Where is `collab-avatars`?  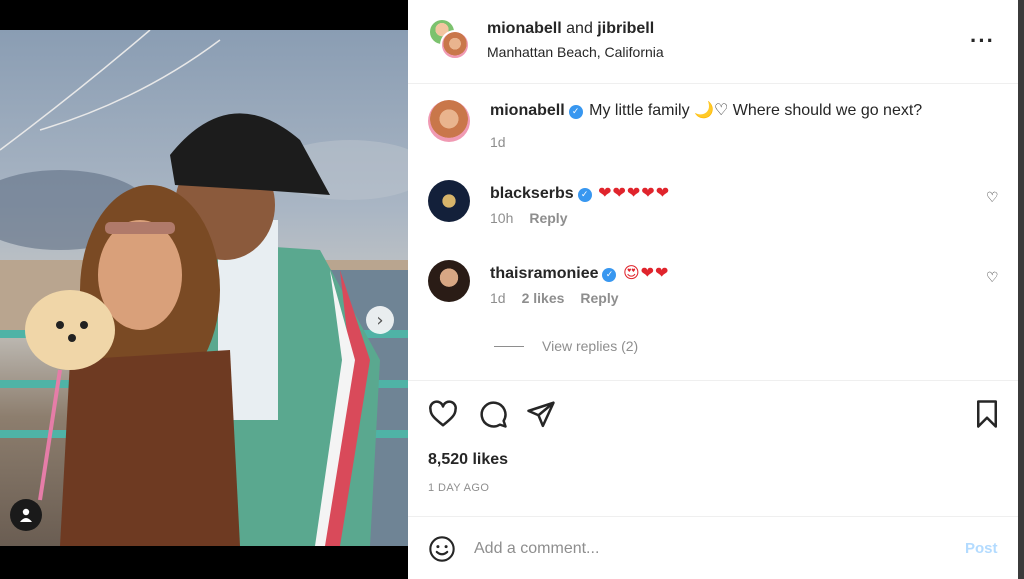 collab-avatars is located at coordinates (450, 40).